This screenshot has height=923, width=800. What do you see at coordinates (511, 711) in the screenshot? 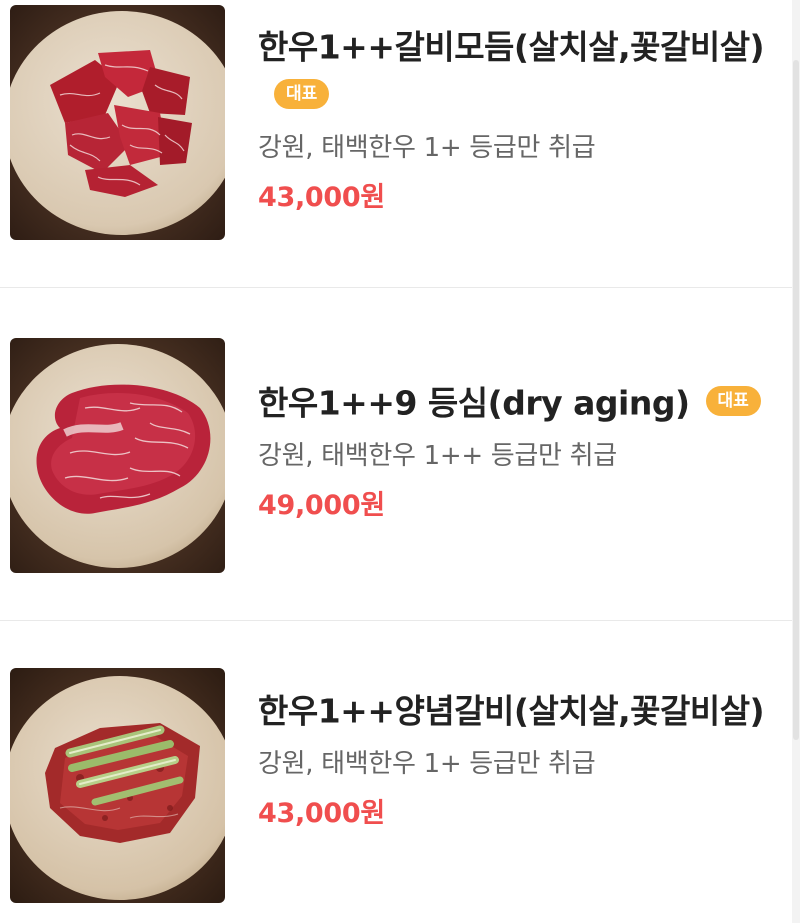
I see `menu-item-name-text: 한우1++양념갈비(살치살,꽃갈비살)` at bounding box center [511, 711].